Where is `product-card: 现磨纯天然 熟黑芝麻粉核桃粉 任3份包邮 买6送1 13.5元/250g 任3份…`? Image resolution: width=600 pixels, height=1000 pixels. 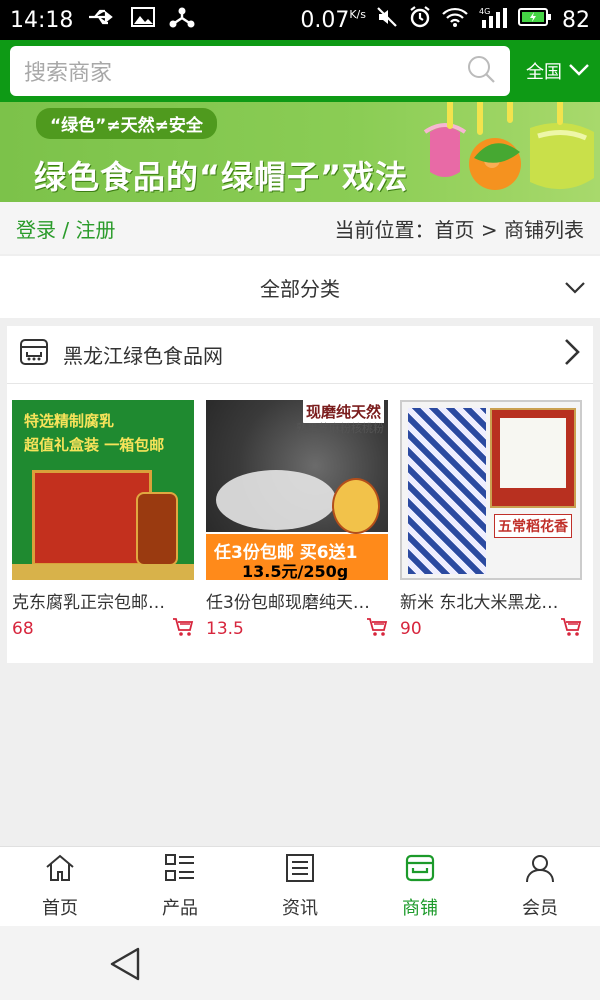 product-card: 现磨纯天然 熟黑芝麻粉核桃粉 任3份包邮 买6送1 13.5元/250g 任3份… is located at coordinates (297, 520).